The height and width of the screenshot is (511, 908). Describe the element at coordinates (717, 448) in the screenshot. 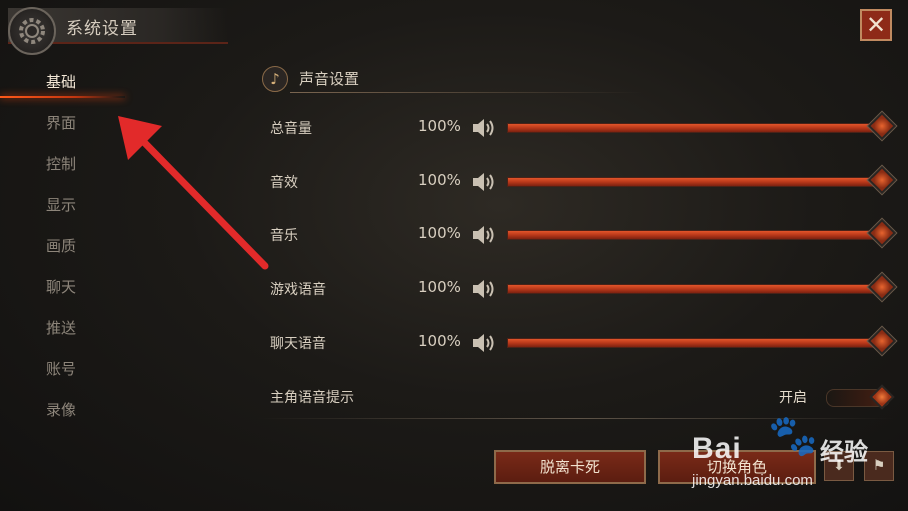

I see `watermark-brand: Bai` at that location.